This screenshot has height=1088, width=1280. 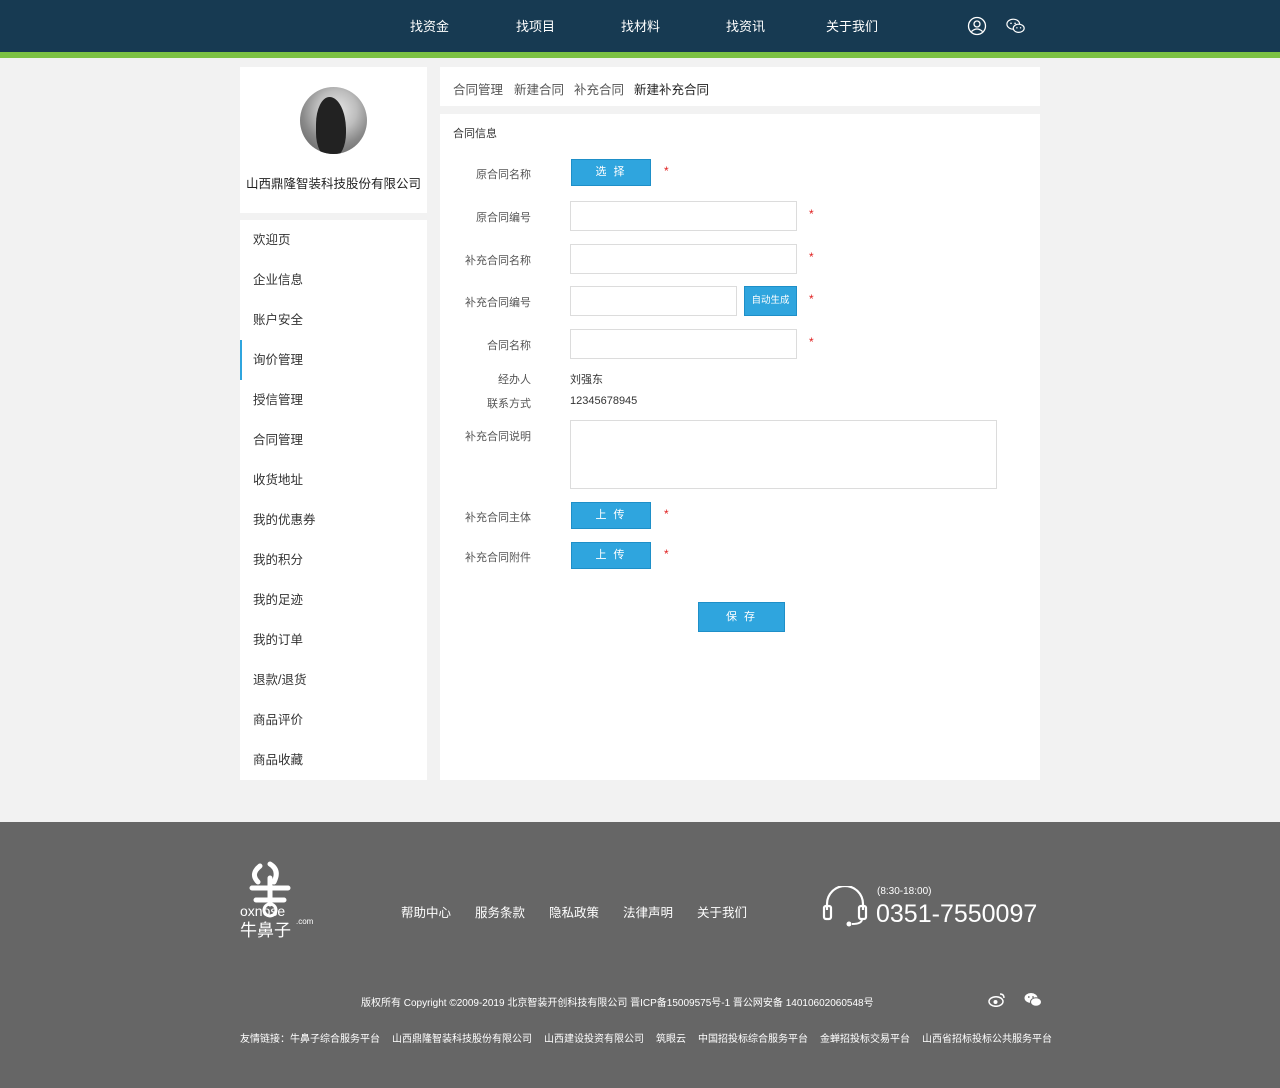 What do you see at coordinates (333, 760) in the screenshot?
I see `sidebar-item-product-favorites: 商品收藏` at bounding box center [333, 760].